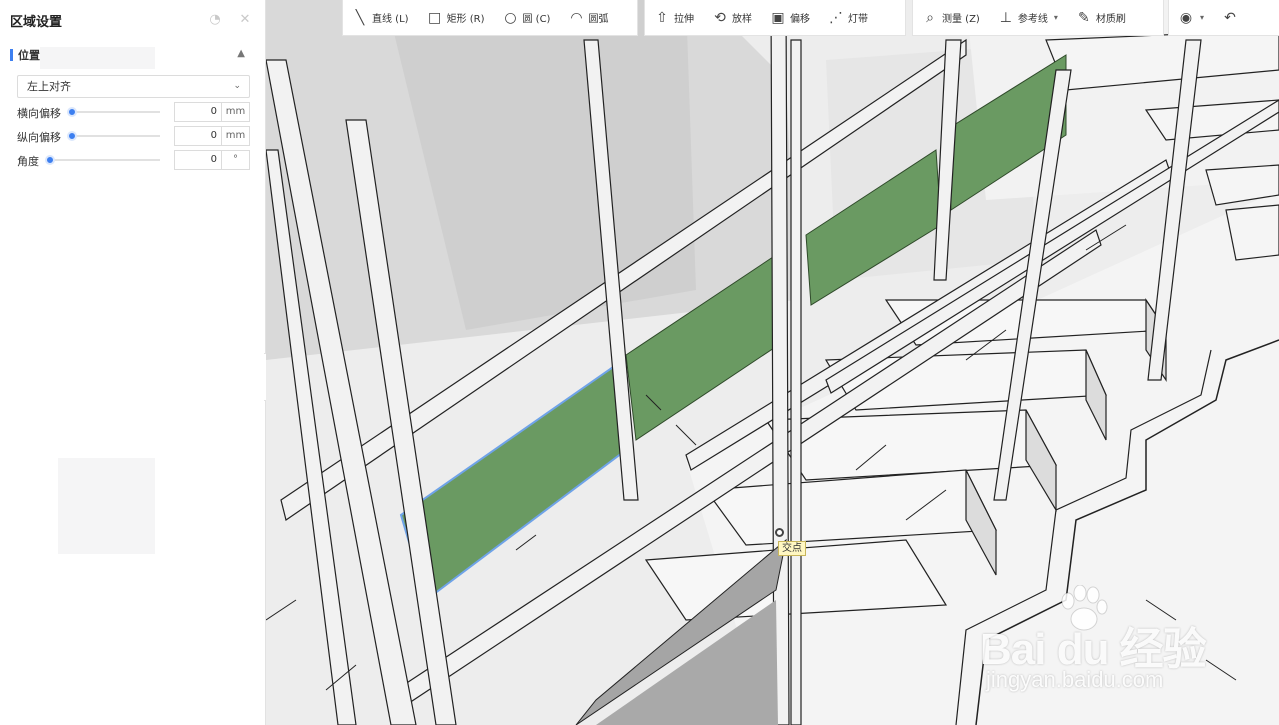 This screenshot has width=1279, height=725. I want to click on edit-toolbar: ⇧ 拉伸 ⟲ 放样 ▣ 偏移 ⋰ 灯带, so click(775, 18).